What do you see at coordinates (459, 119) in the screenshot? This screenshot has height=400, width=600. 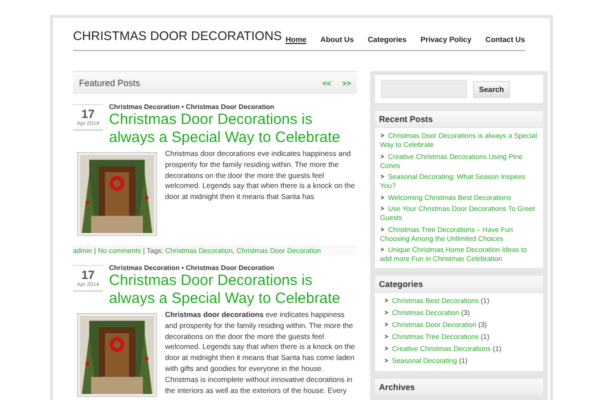 I see `widget-title: Recent Posts` at bounding box center [459, 119].